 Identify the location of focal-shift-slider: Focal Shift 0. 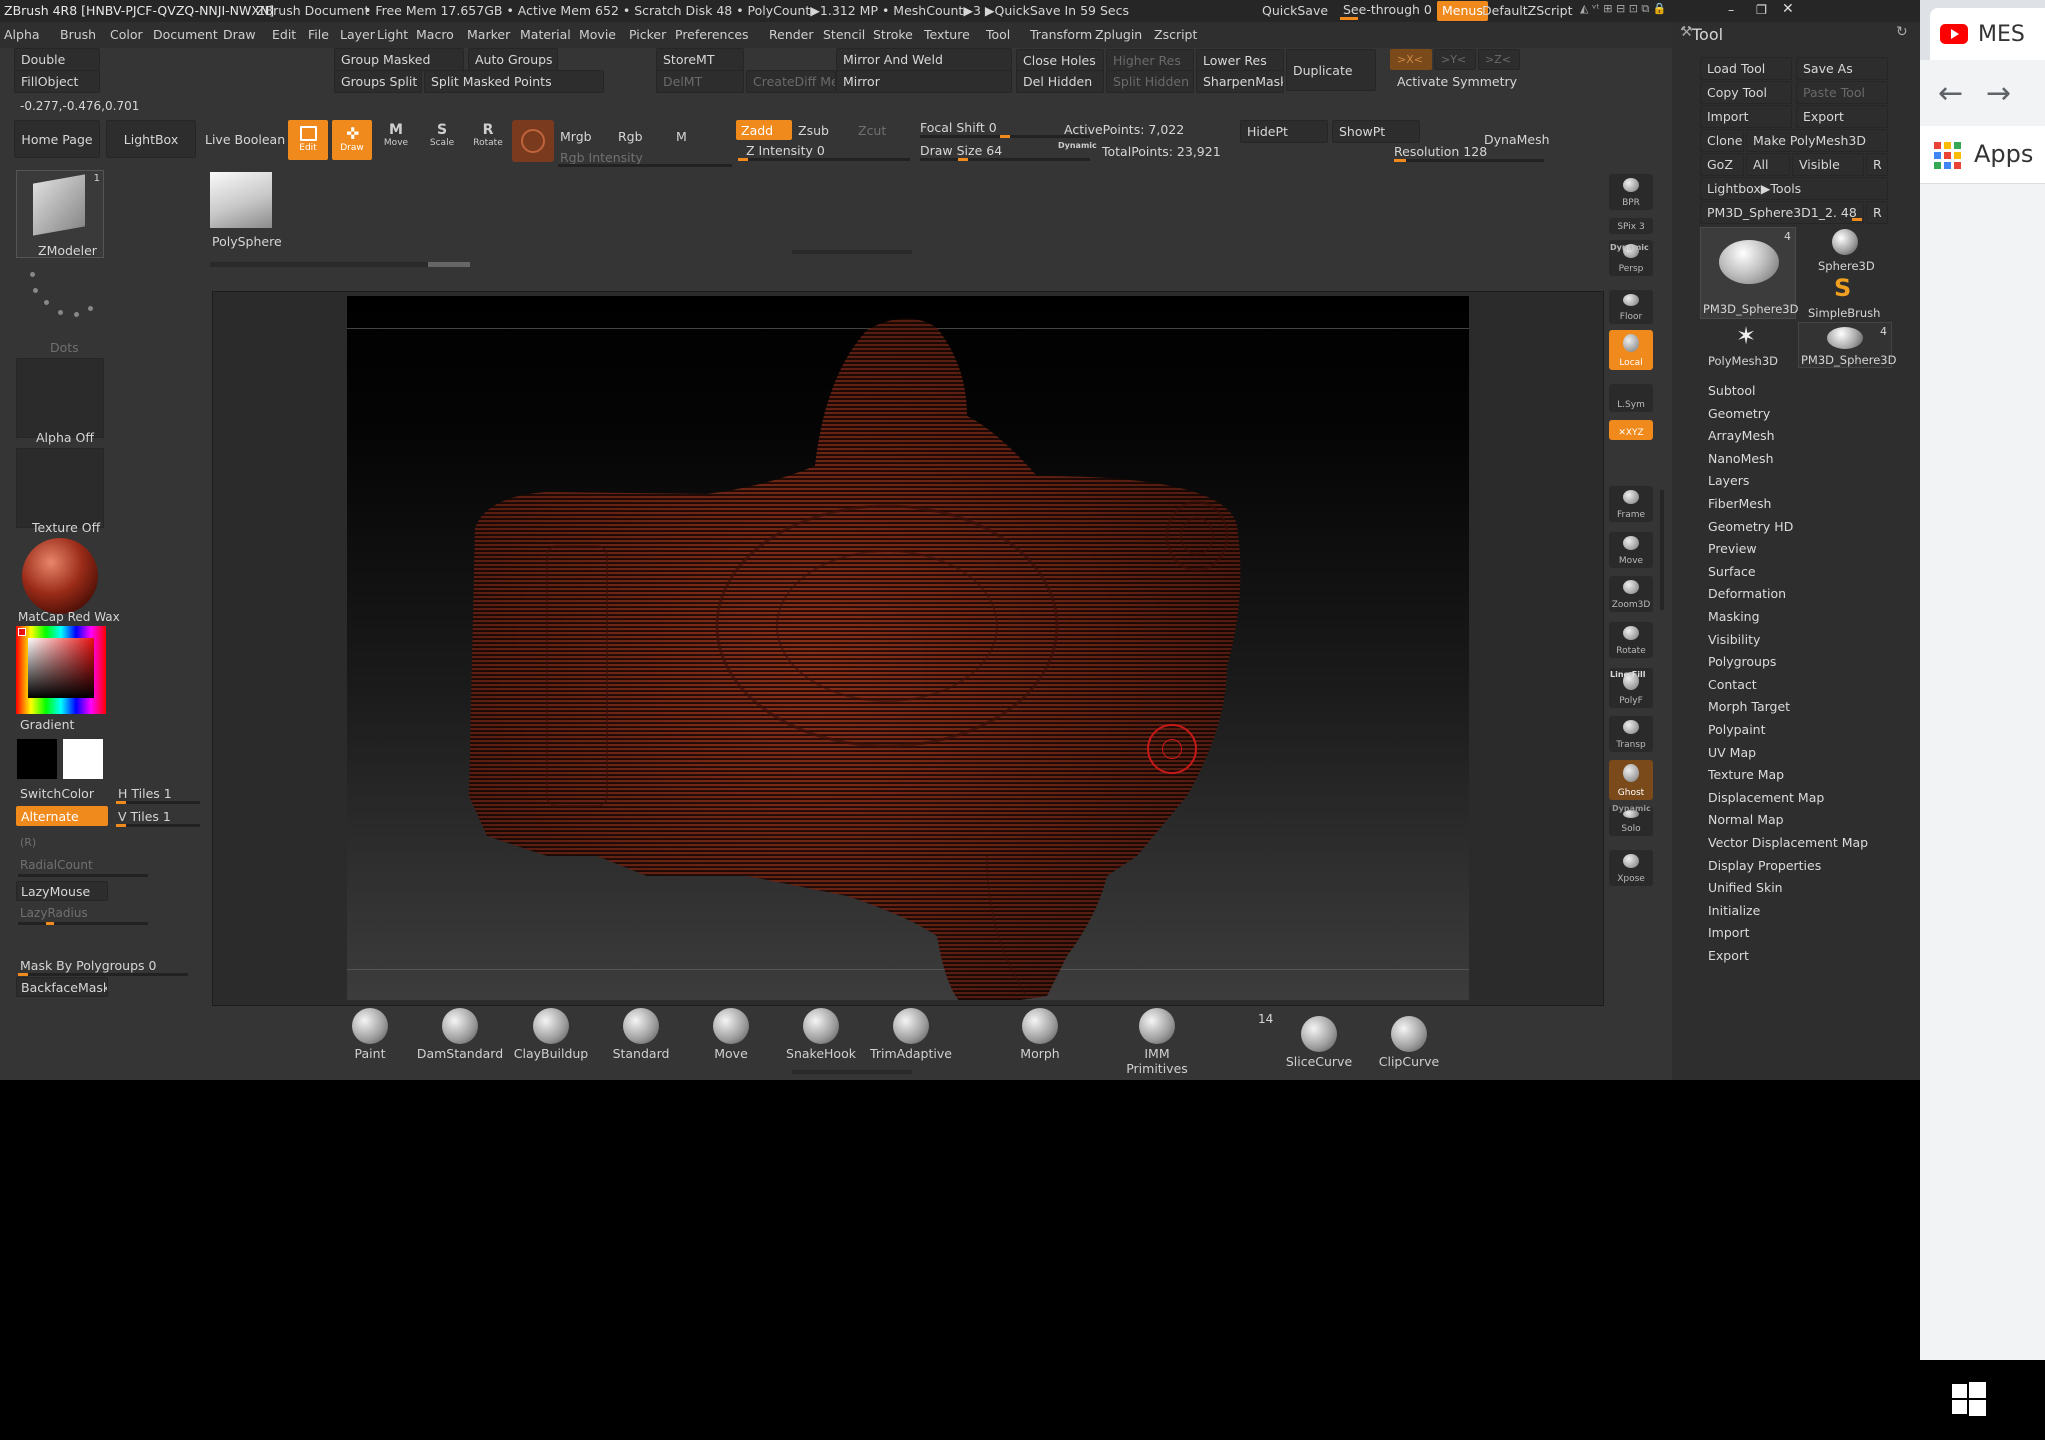
(958, 127).